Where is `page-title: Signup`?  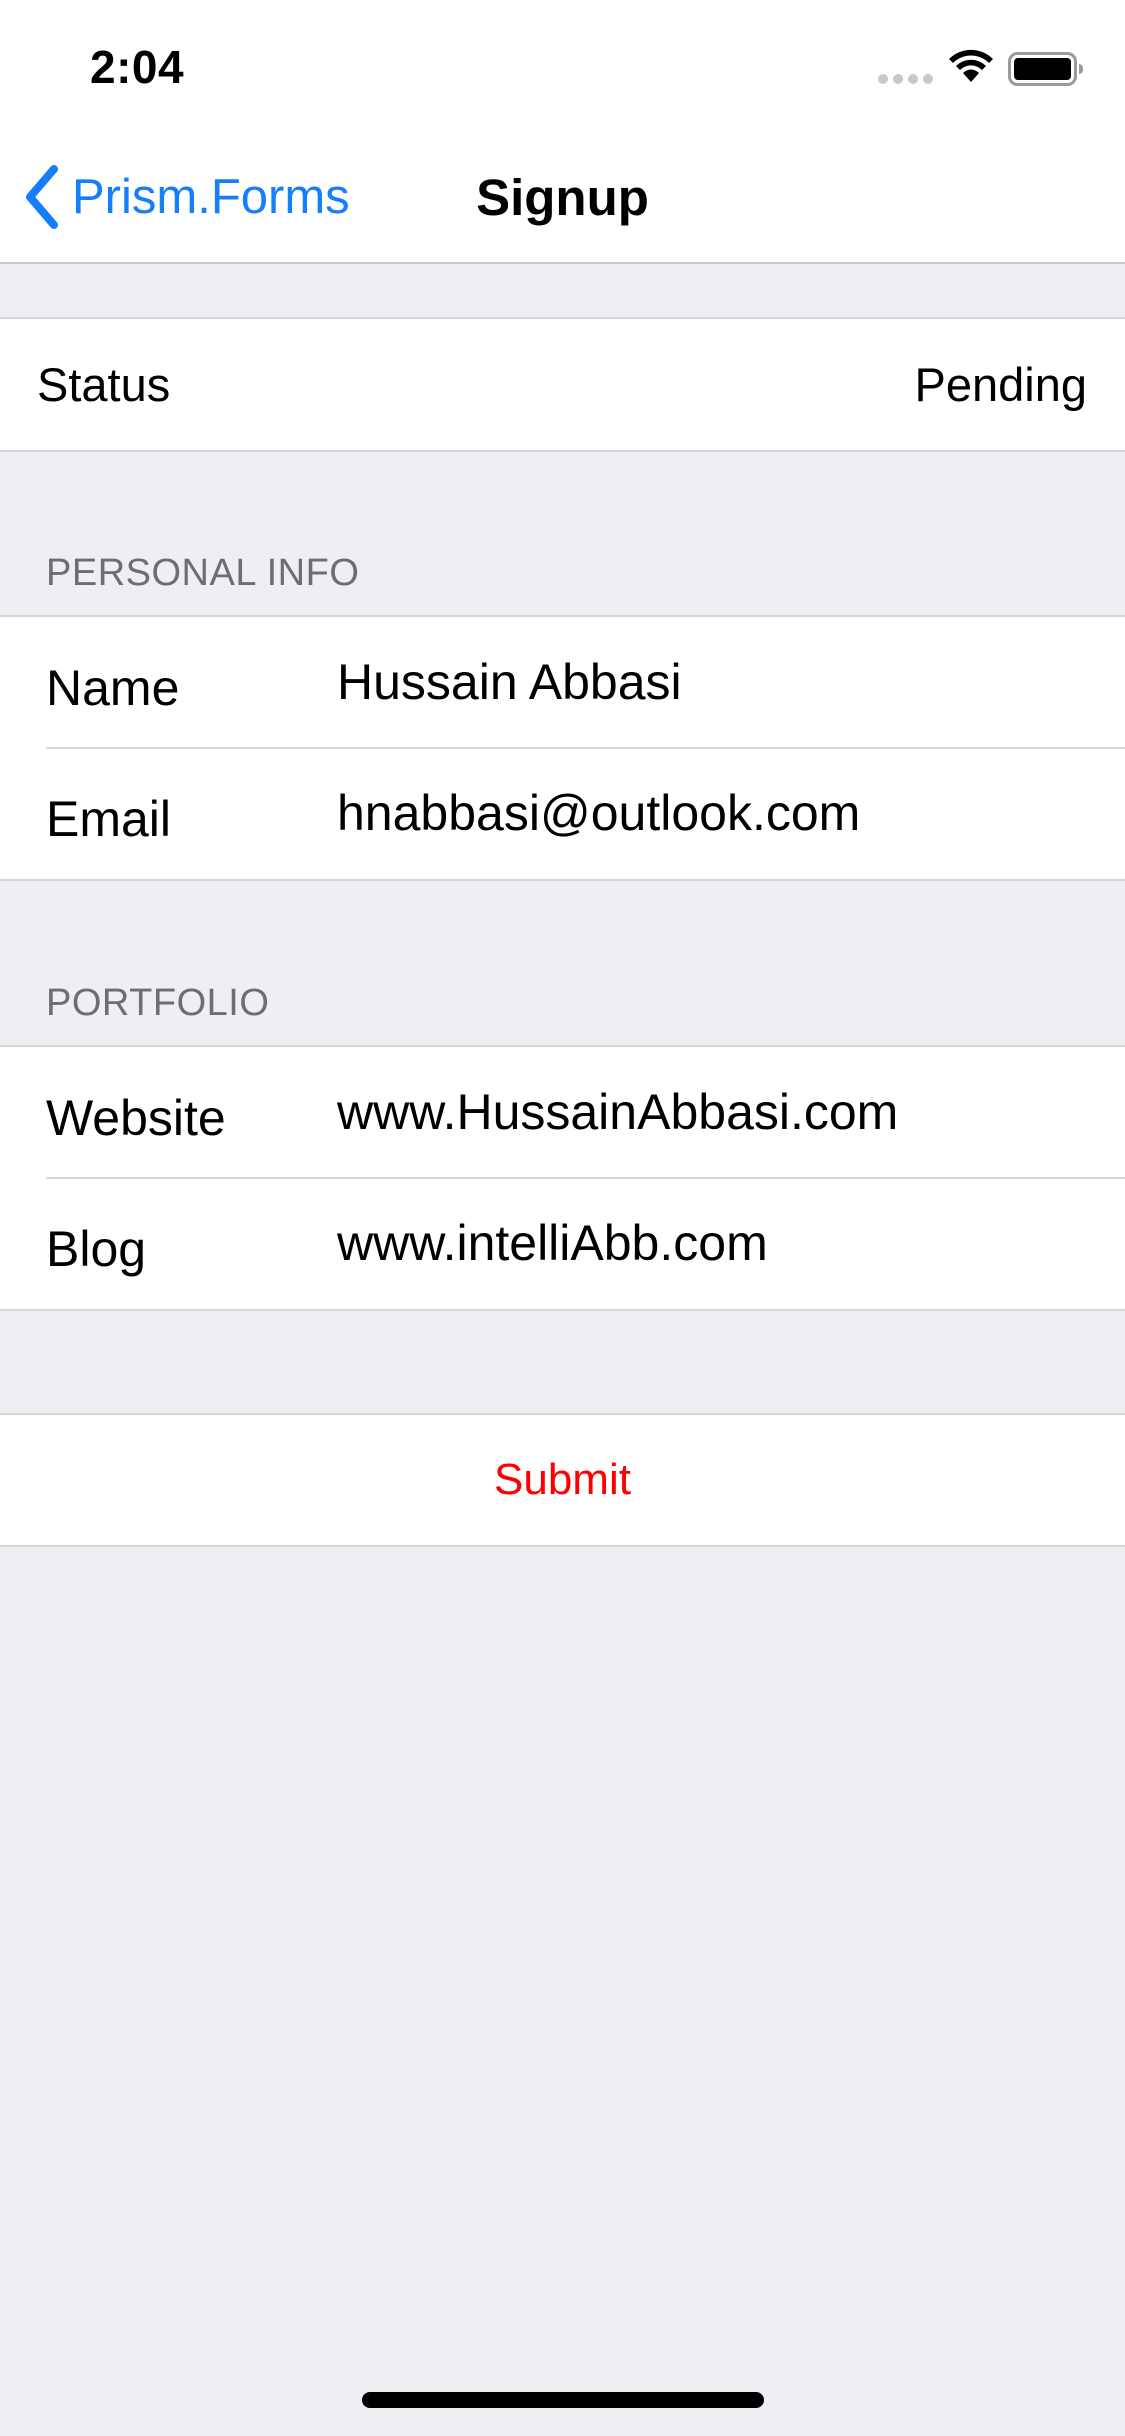
page-title: Signup is located at coordinates (562, 197).